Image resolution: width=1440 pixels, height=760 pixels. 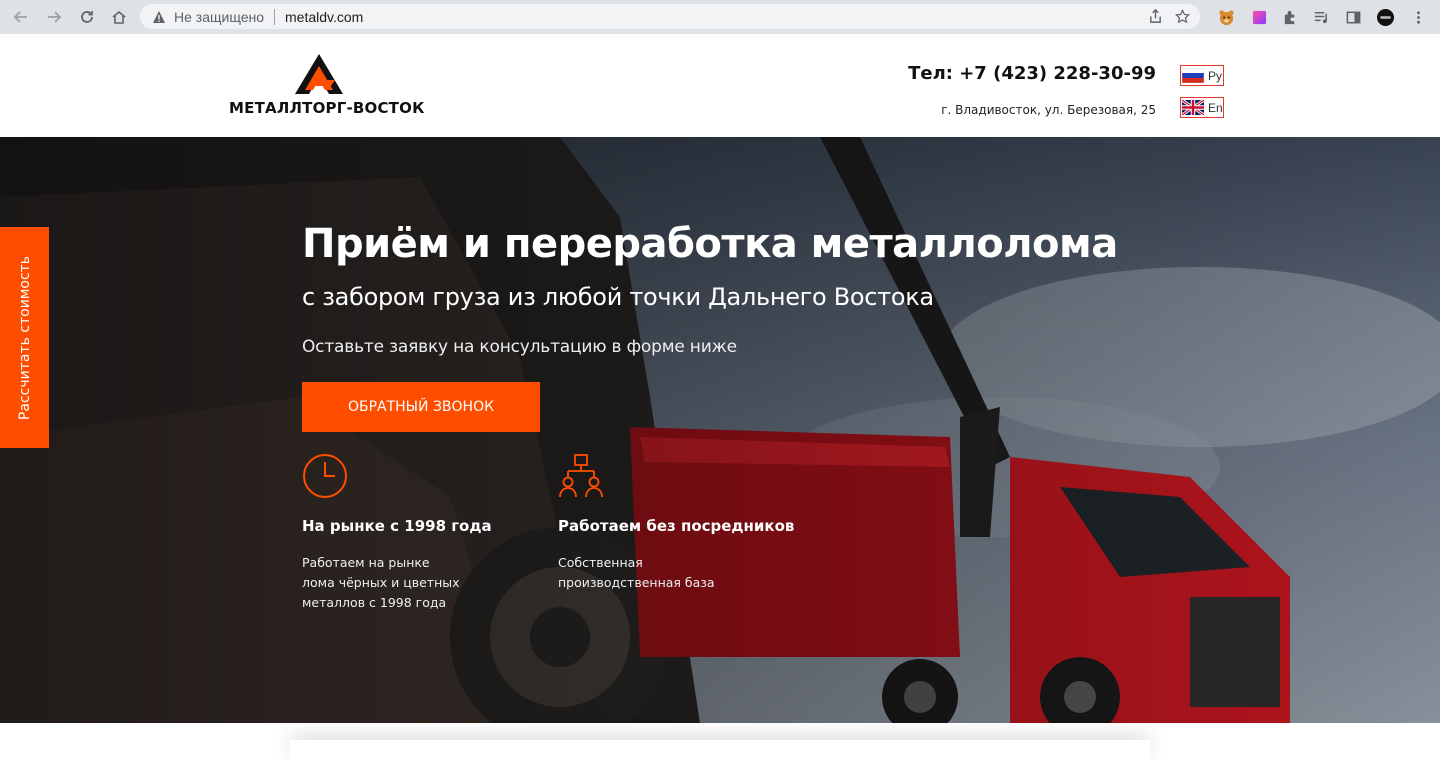 I want to click on share-icon, so click(x=1155, y=16).